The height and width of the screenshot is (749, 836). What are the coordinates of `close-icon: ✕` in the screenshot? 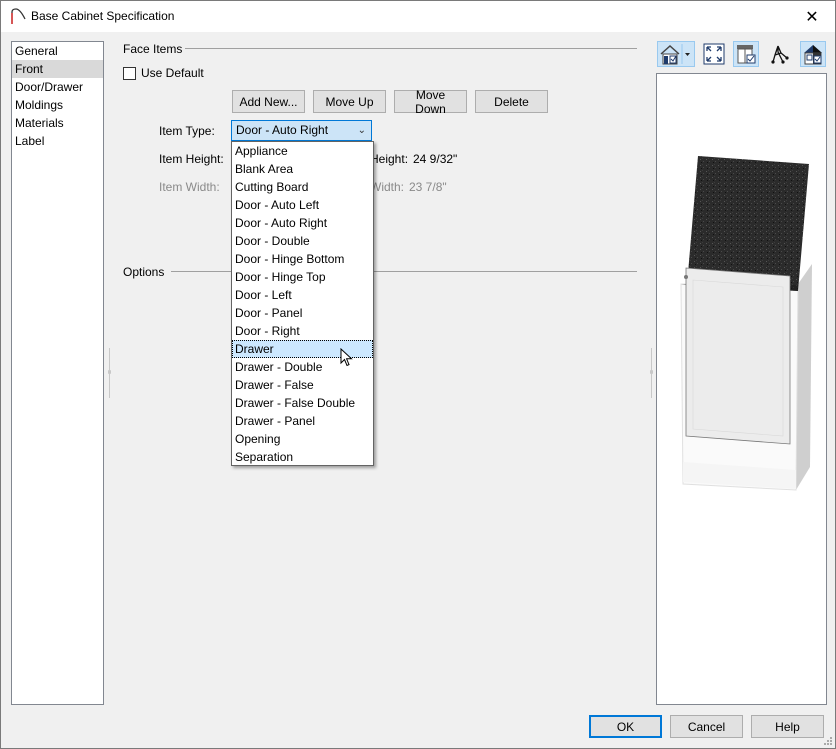 It's located at (812, 17).